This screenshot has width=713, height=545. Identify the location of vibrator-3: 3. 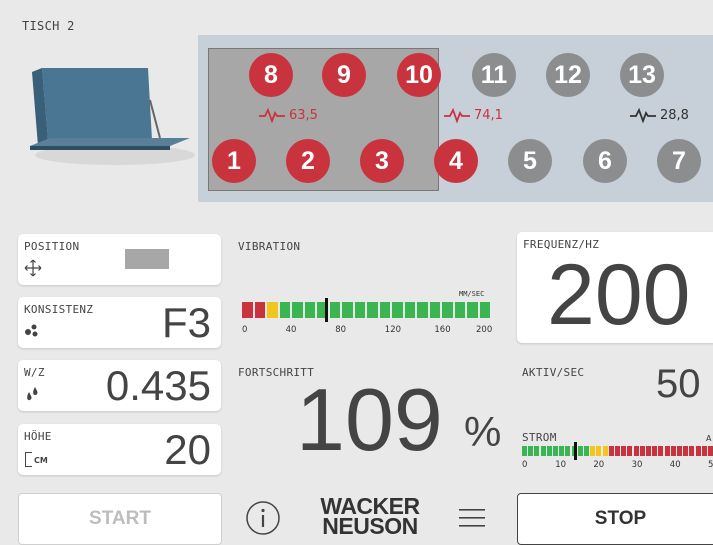
(382, 161).